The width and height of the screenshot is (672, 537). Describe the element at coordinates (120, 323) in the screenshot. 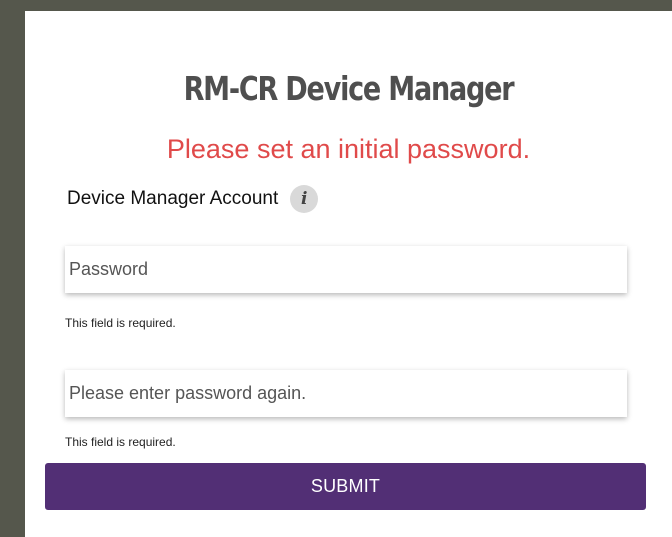

I see `password-error: This field is required.` at that location.